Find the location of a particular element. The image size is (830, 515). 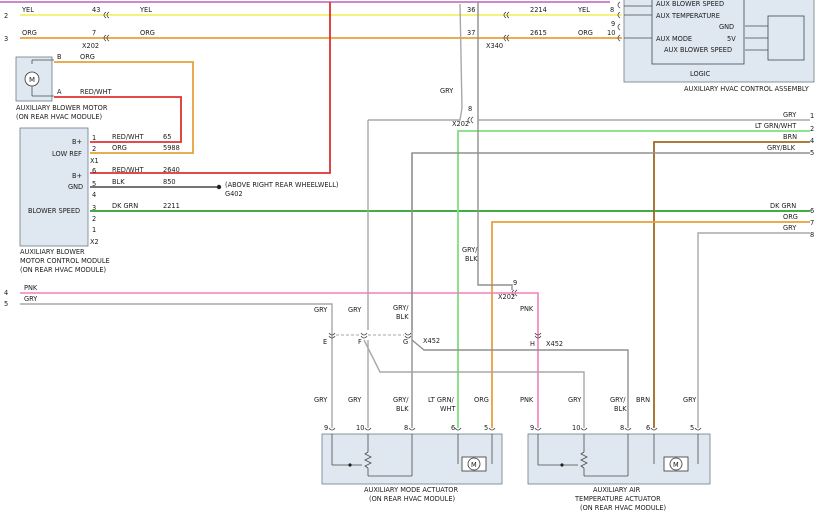

rw-label-dkgrn: DK GRN is located at coordinates (783, 206).